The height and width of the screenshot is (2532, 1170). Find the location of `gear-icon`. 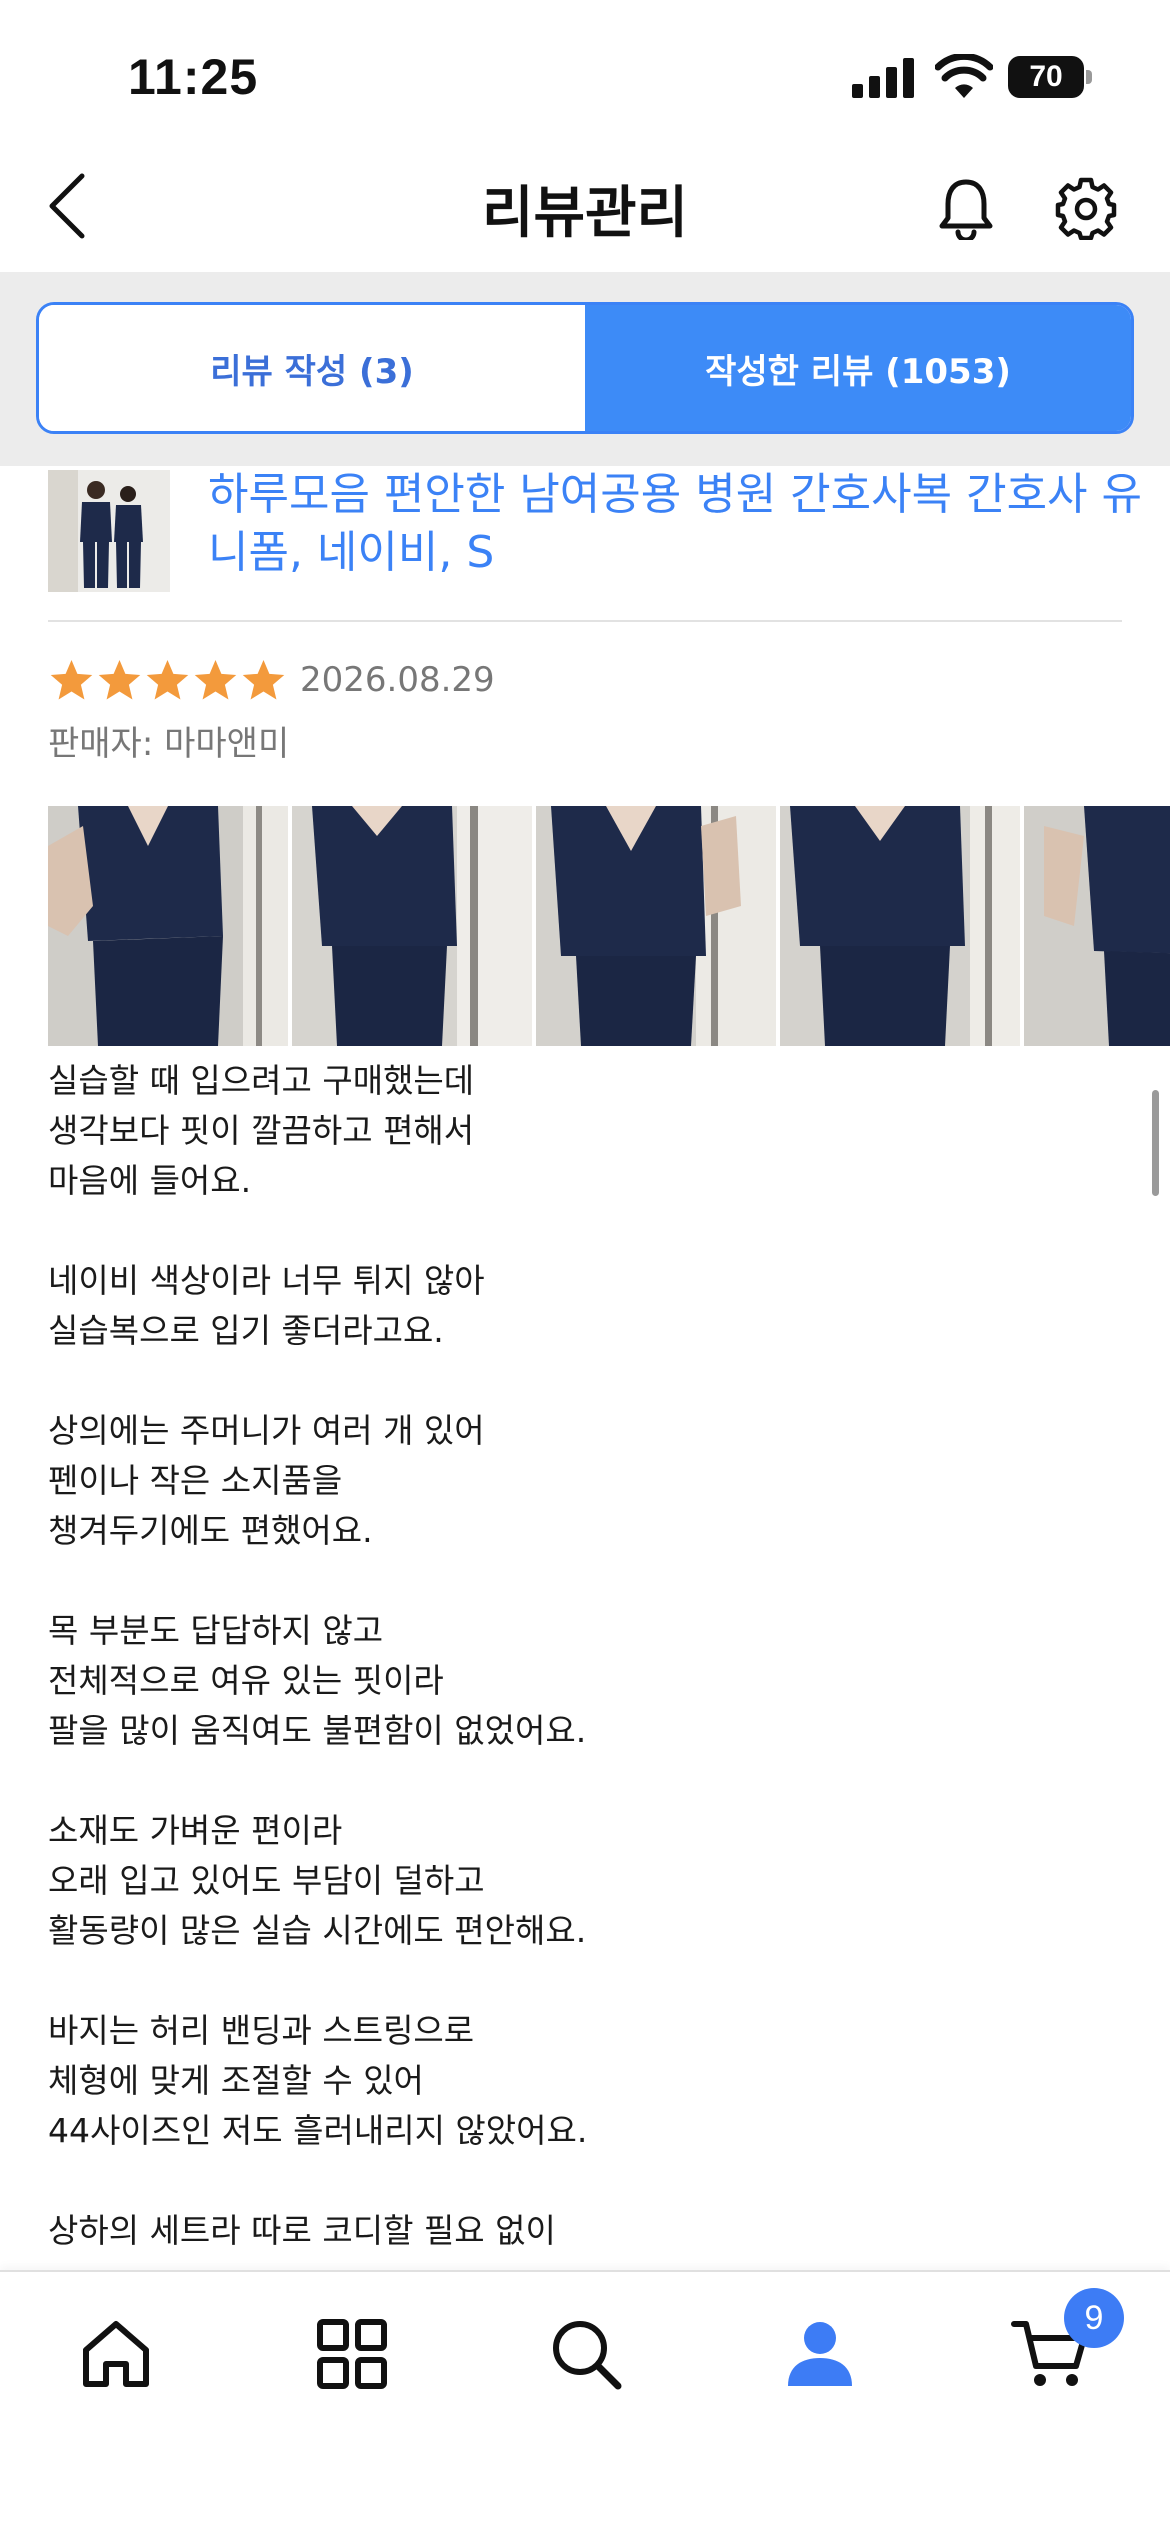

gear-icon is located at coordinates (1086, 208).